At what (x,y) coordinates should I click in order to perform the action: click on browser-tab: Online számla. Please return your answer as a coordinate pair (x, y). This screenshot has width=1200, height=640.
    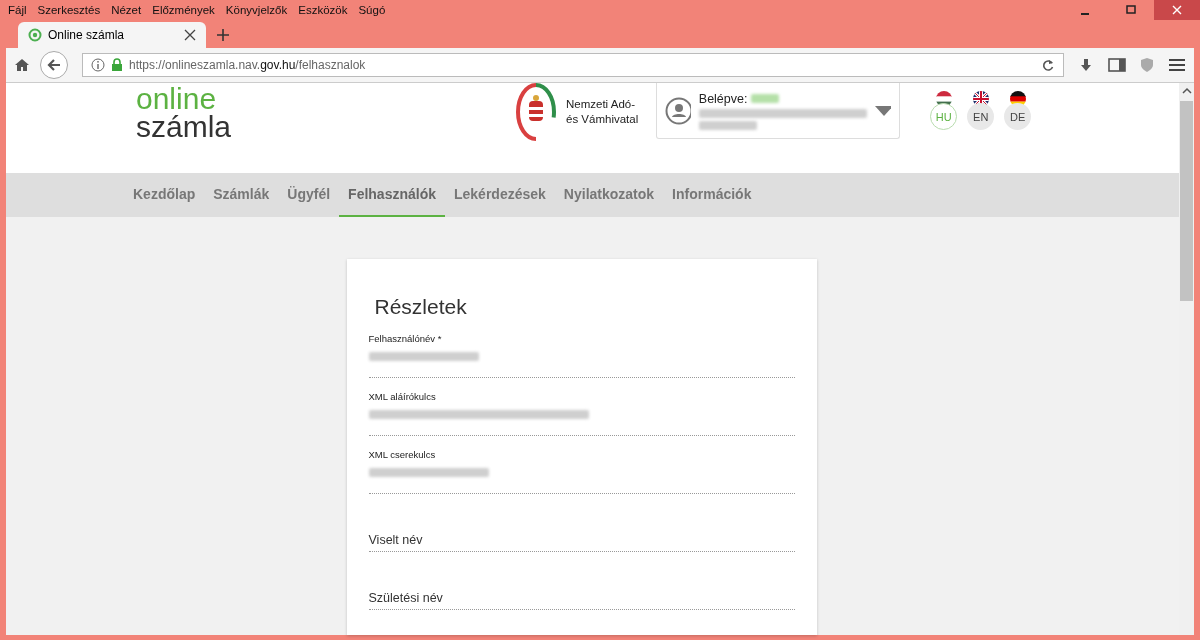
    Looking at the image, I should click on (112, 35).